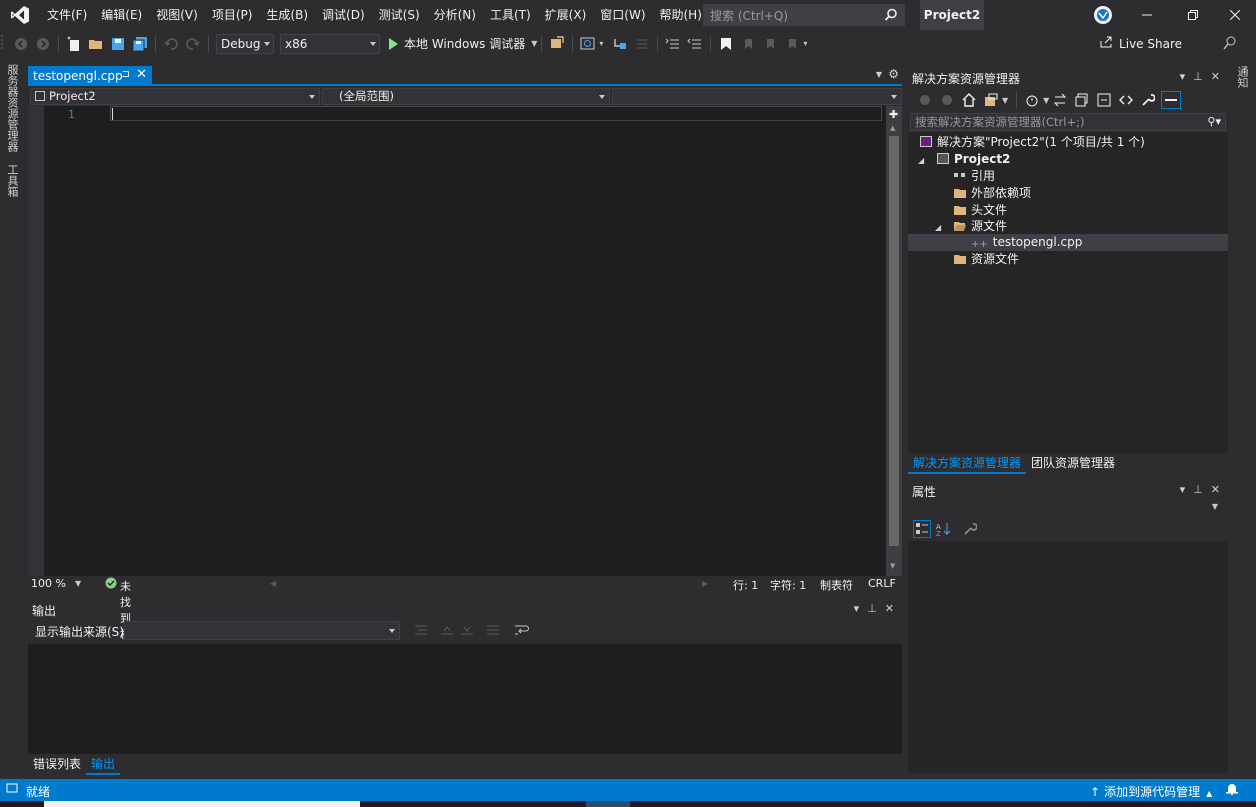 The image size is (1256, 807). Describe the element at coordinates (118, 44) in the screenshot. I see `save-icon` at that location.